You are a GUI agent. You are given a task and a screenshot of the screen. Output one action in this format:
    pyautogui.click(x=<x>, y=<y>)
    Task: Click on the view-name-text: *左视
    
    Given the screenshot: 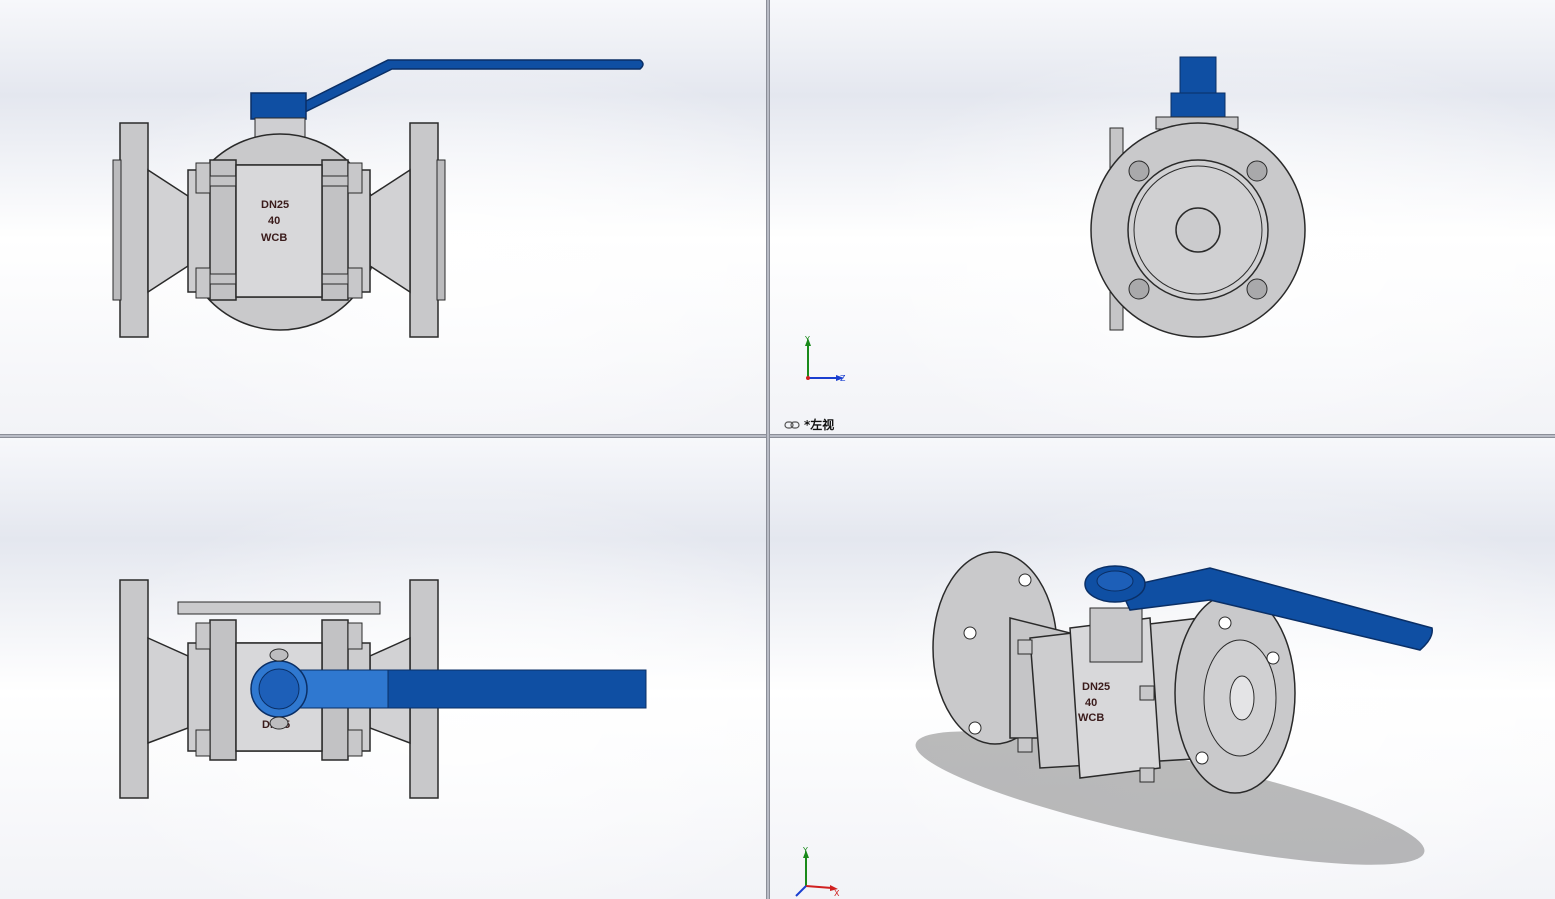 What is the action you would take?
    pyautogui.click(x=819, y=425)
    